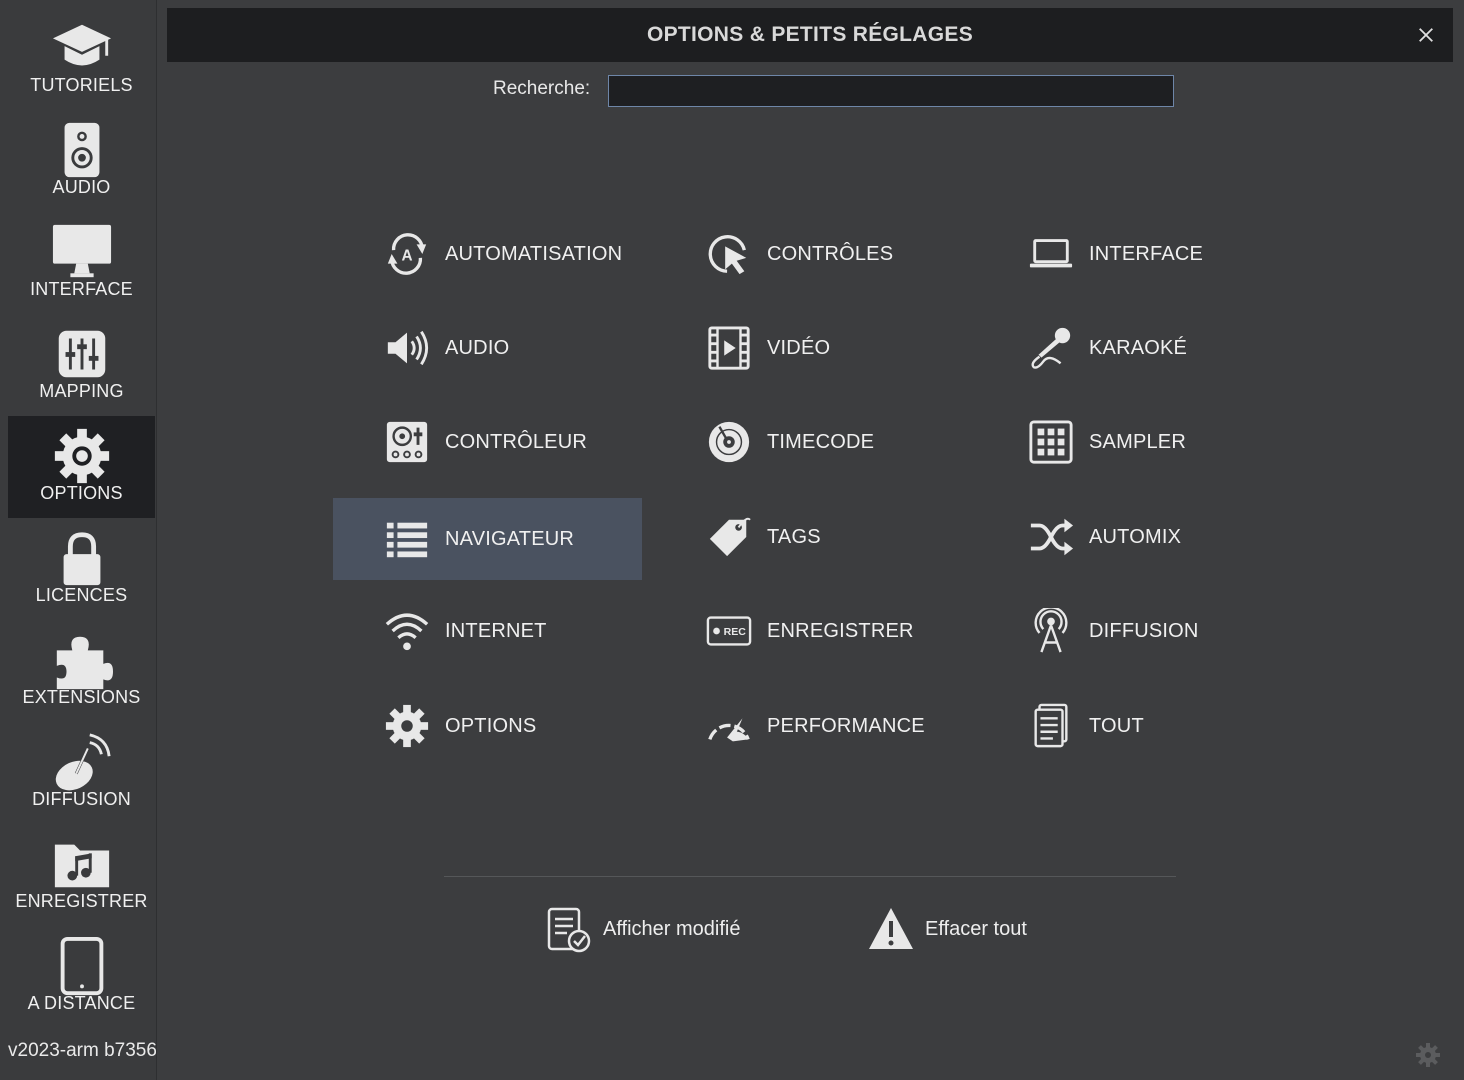 The height and width of the screenshot is (1080, 1464). I want to click on option-label: ENREGISTRER, so click(840, 630).